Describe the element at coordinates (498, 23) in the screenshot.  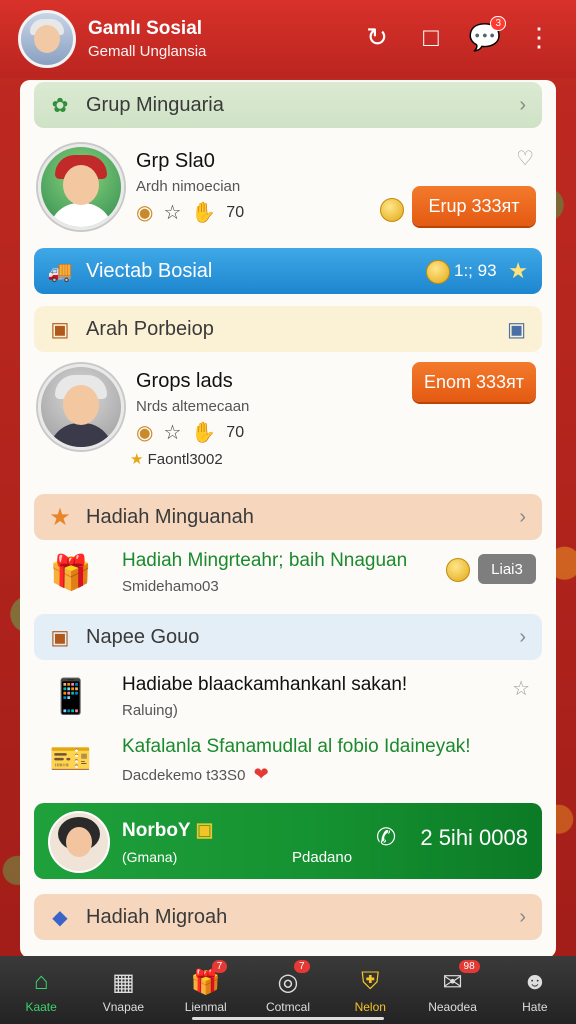
I see `chat-badge: 3` at that location.